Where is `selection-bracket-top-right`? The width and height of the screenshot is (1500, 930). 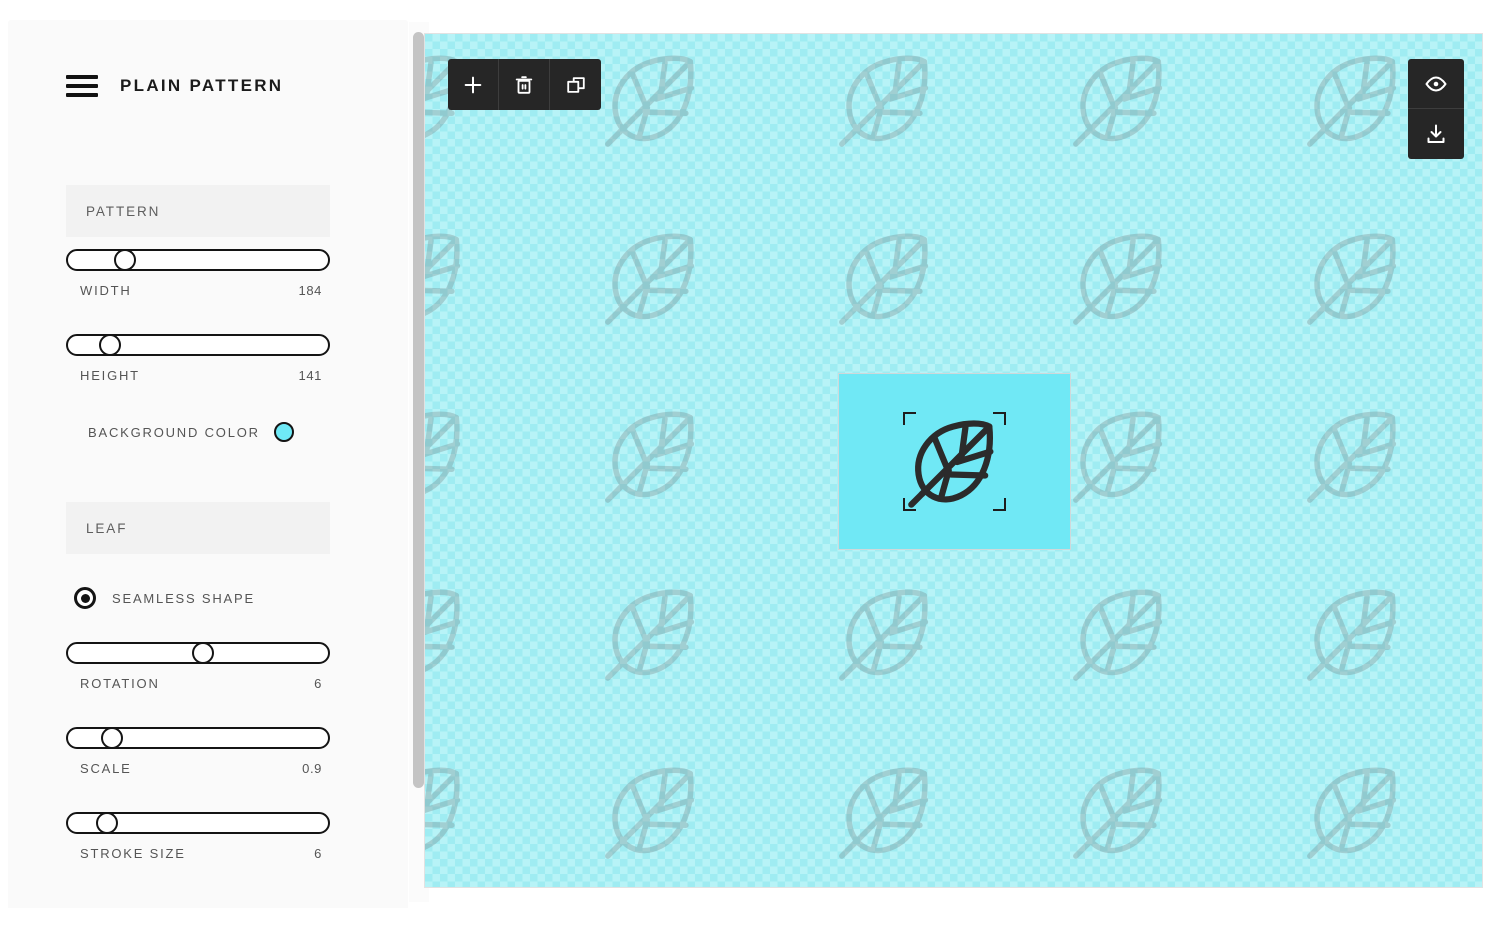 selection-bracket-top-right is located at coordinates (999, 418).